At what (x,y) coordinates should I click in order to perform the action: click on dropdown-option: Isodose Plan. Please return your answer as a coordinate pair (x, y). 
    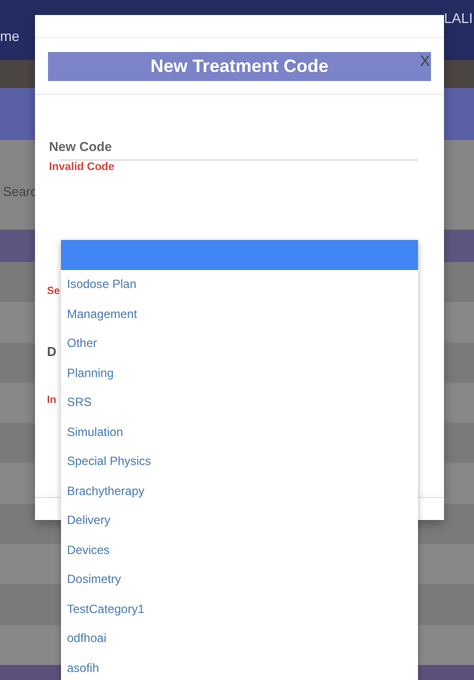
    Looking at the image, I should click on (239, 285).